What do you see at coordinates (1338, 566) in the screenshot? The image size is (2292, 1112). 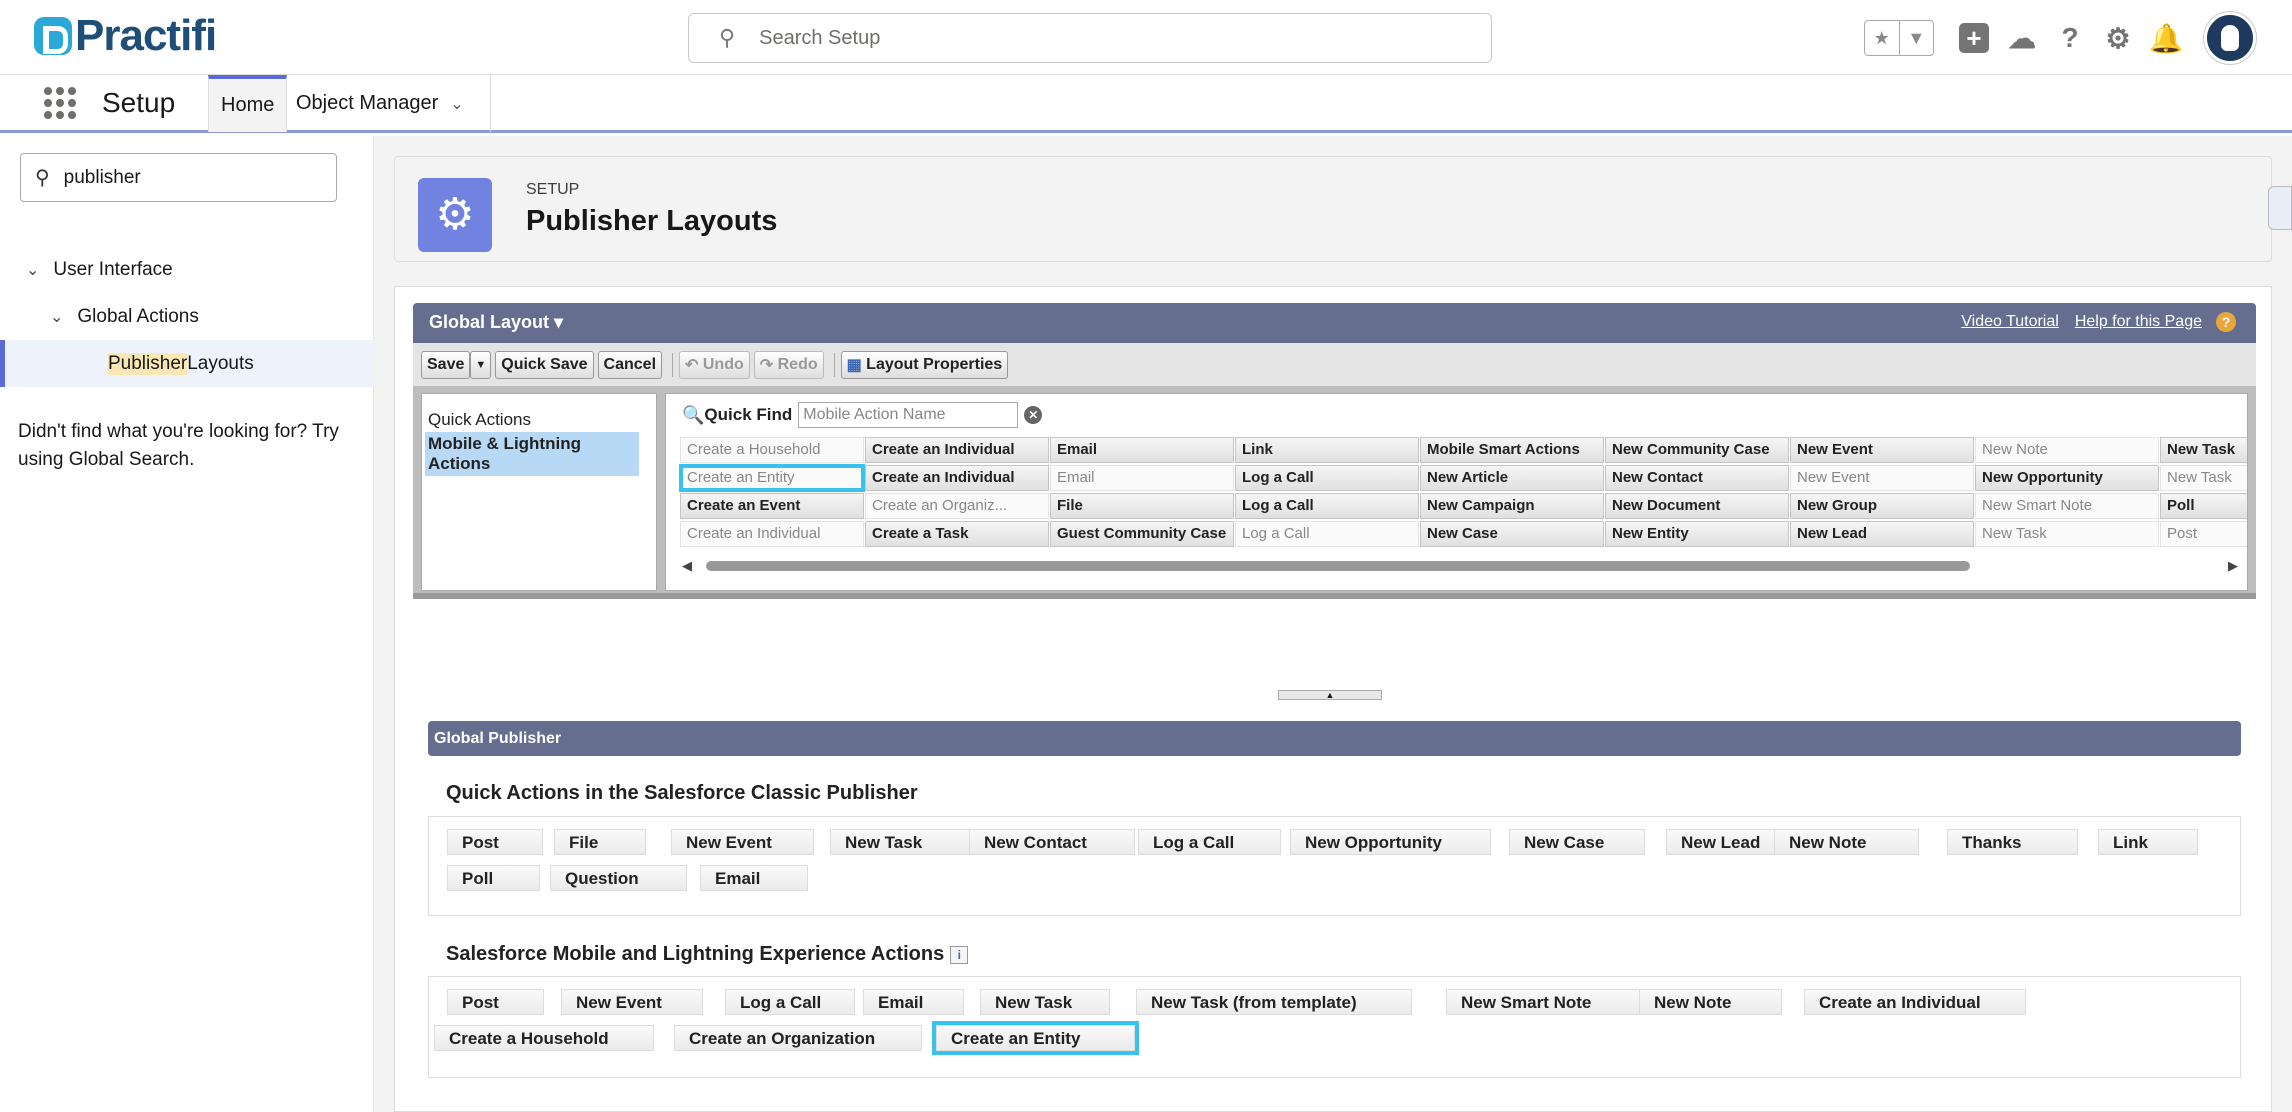 I see `scroll-thumb` at bounding box center [1338, 566].